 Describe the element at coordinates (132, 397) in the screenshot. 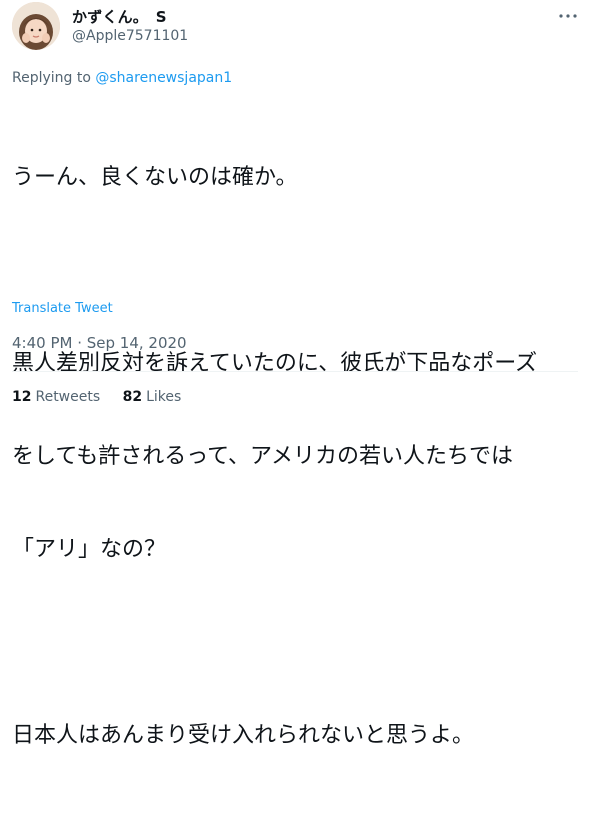

I see `likes-count: 82` at that location.